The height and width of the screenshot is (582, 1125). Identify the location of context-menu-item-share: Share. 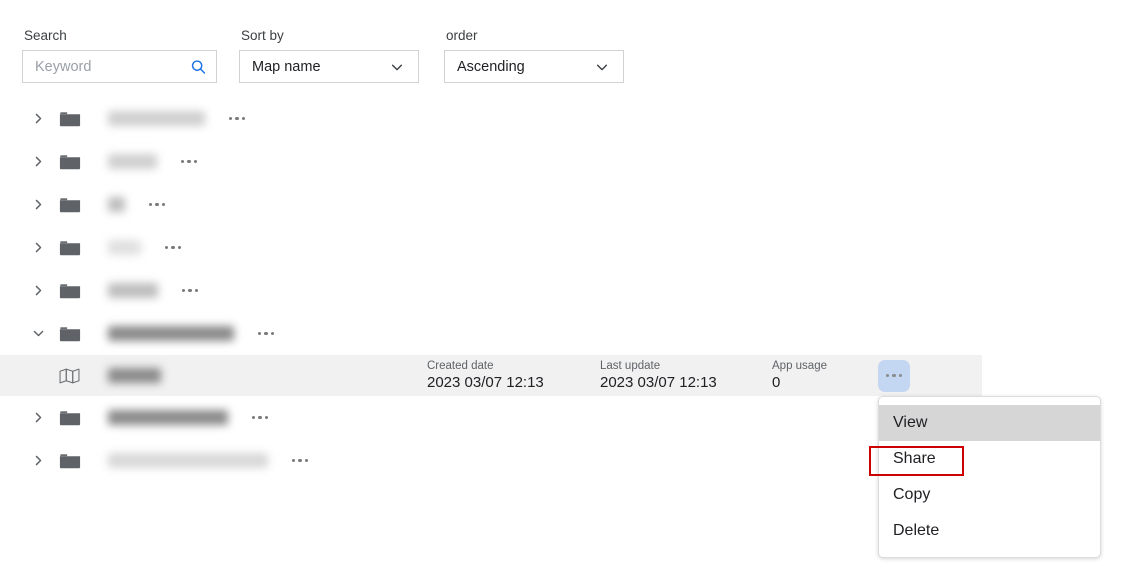
(989, 459).